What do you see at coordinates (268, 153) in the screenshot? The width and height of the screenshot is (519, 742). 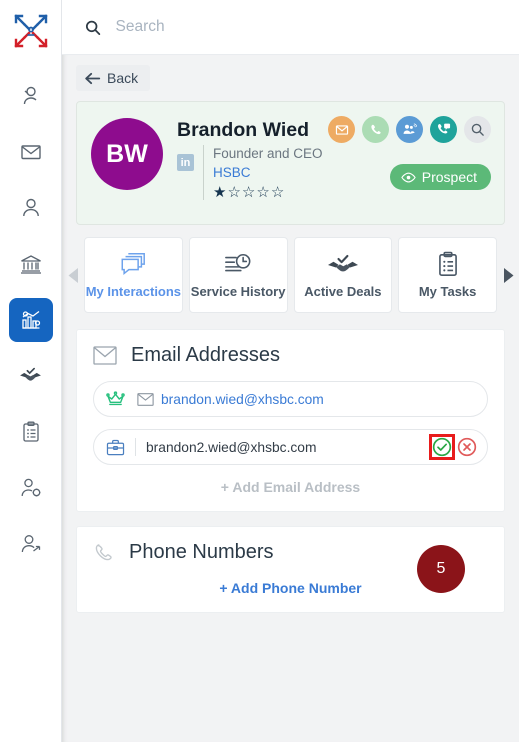 I see `contact-role: Founder and CEO` at bounding box center [268, 153].